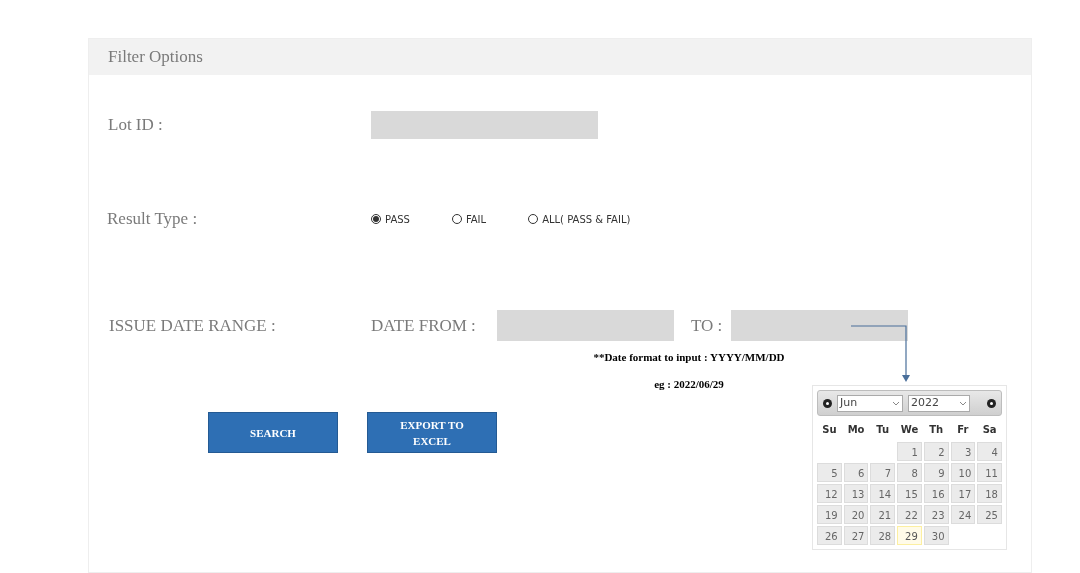  Describe the element at coordinates (909, 514) in the screenshot. I see `calendar-day: 22` at that location.